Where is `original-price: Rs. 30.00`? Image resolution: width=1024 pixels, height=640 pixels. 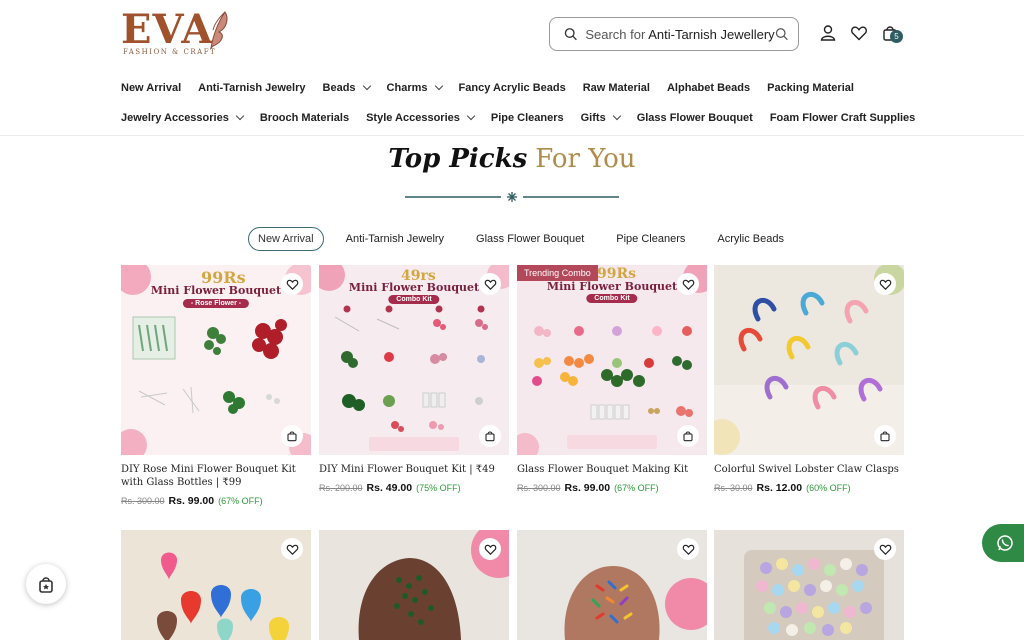
original-price: Rs. 30.00 is located at coordinates (733, 488).